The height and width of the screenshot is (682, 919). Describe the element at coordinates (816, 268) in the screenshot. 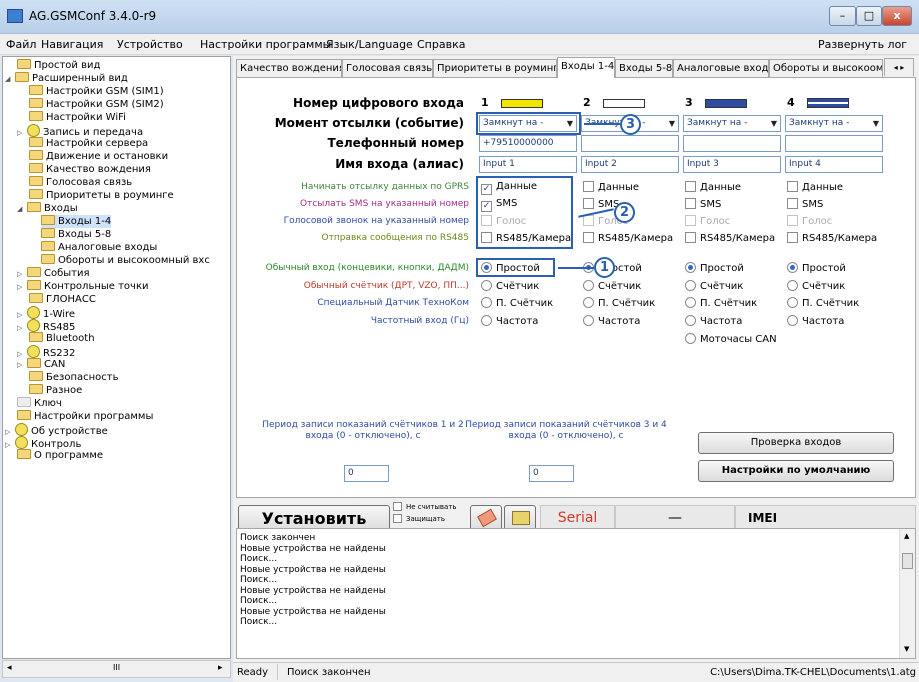

I see `input-4-mode-normal-radio: Простой` at that location.